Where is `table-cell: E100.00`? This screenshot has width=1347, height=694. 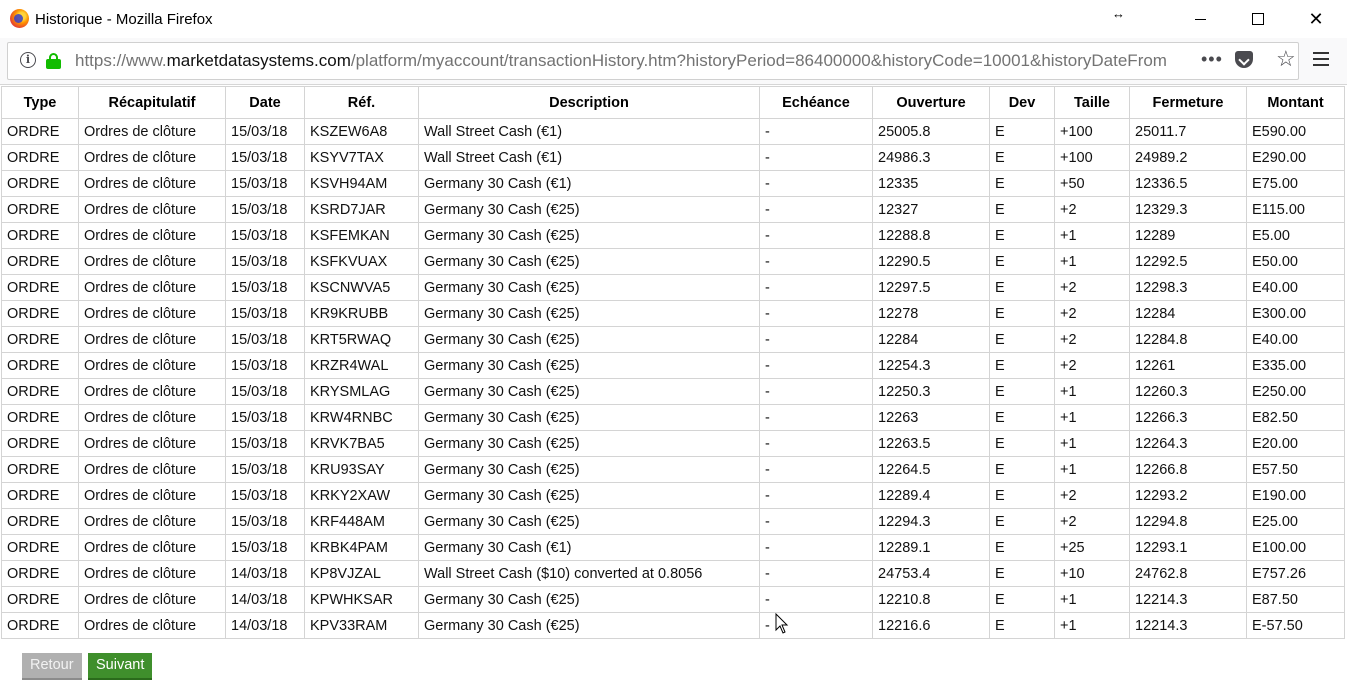
table-cell: E100.00 is located at coordinates (1295, 547).